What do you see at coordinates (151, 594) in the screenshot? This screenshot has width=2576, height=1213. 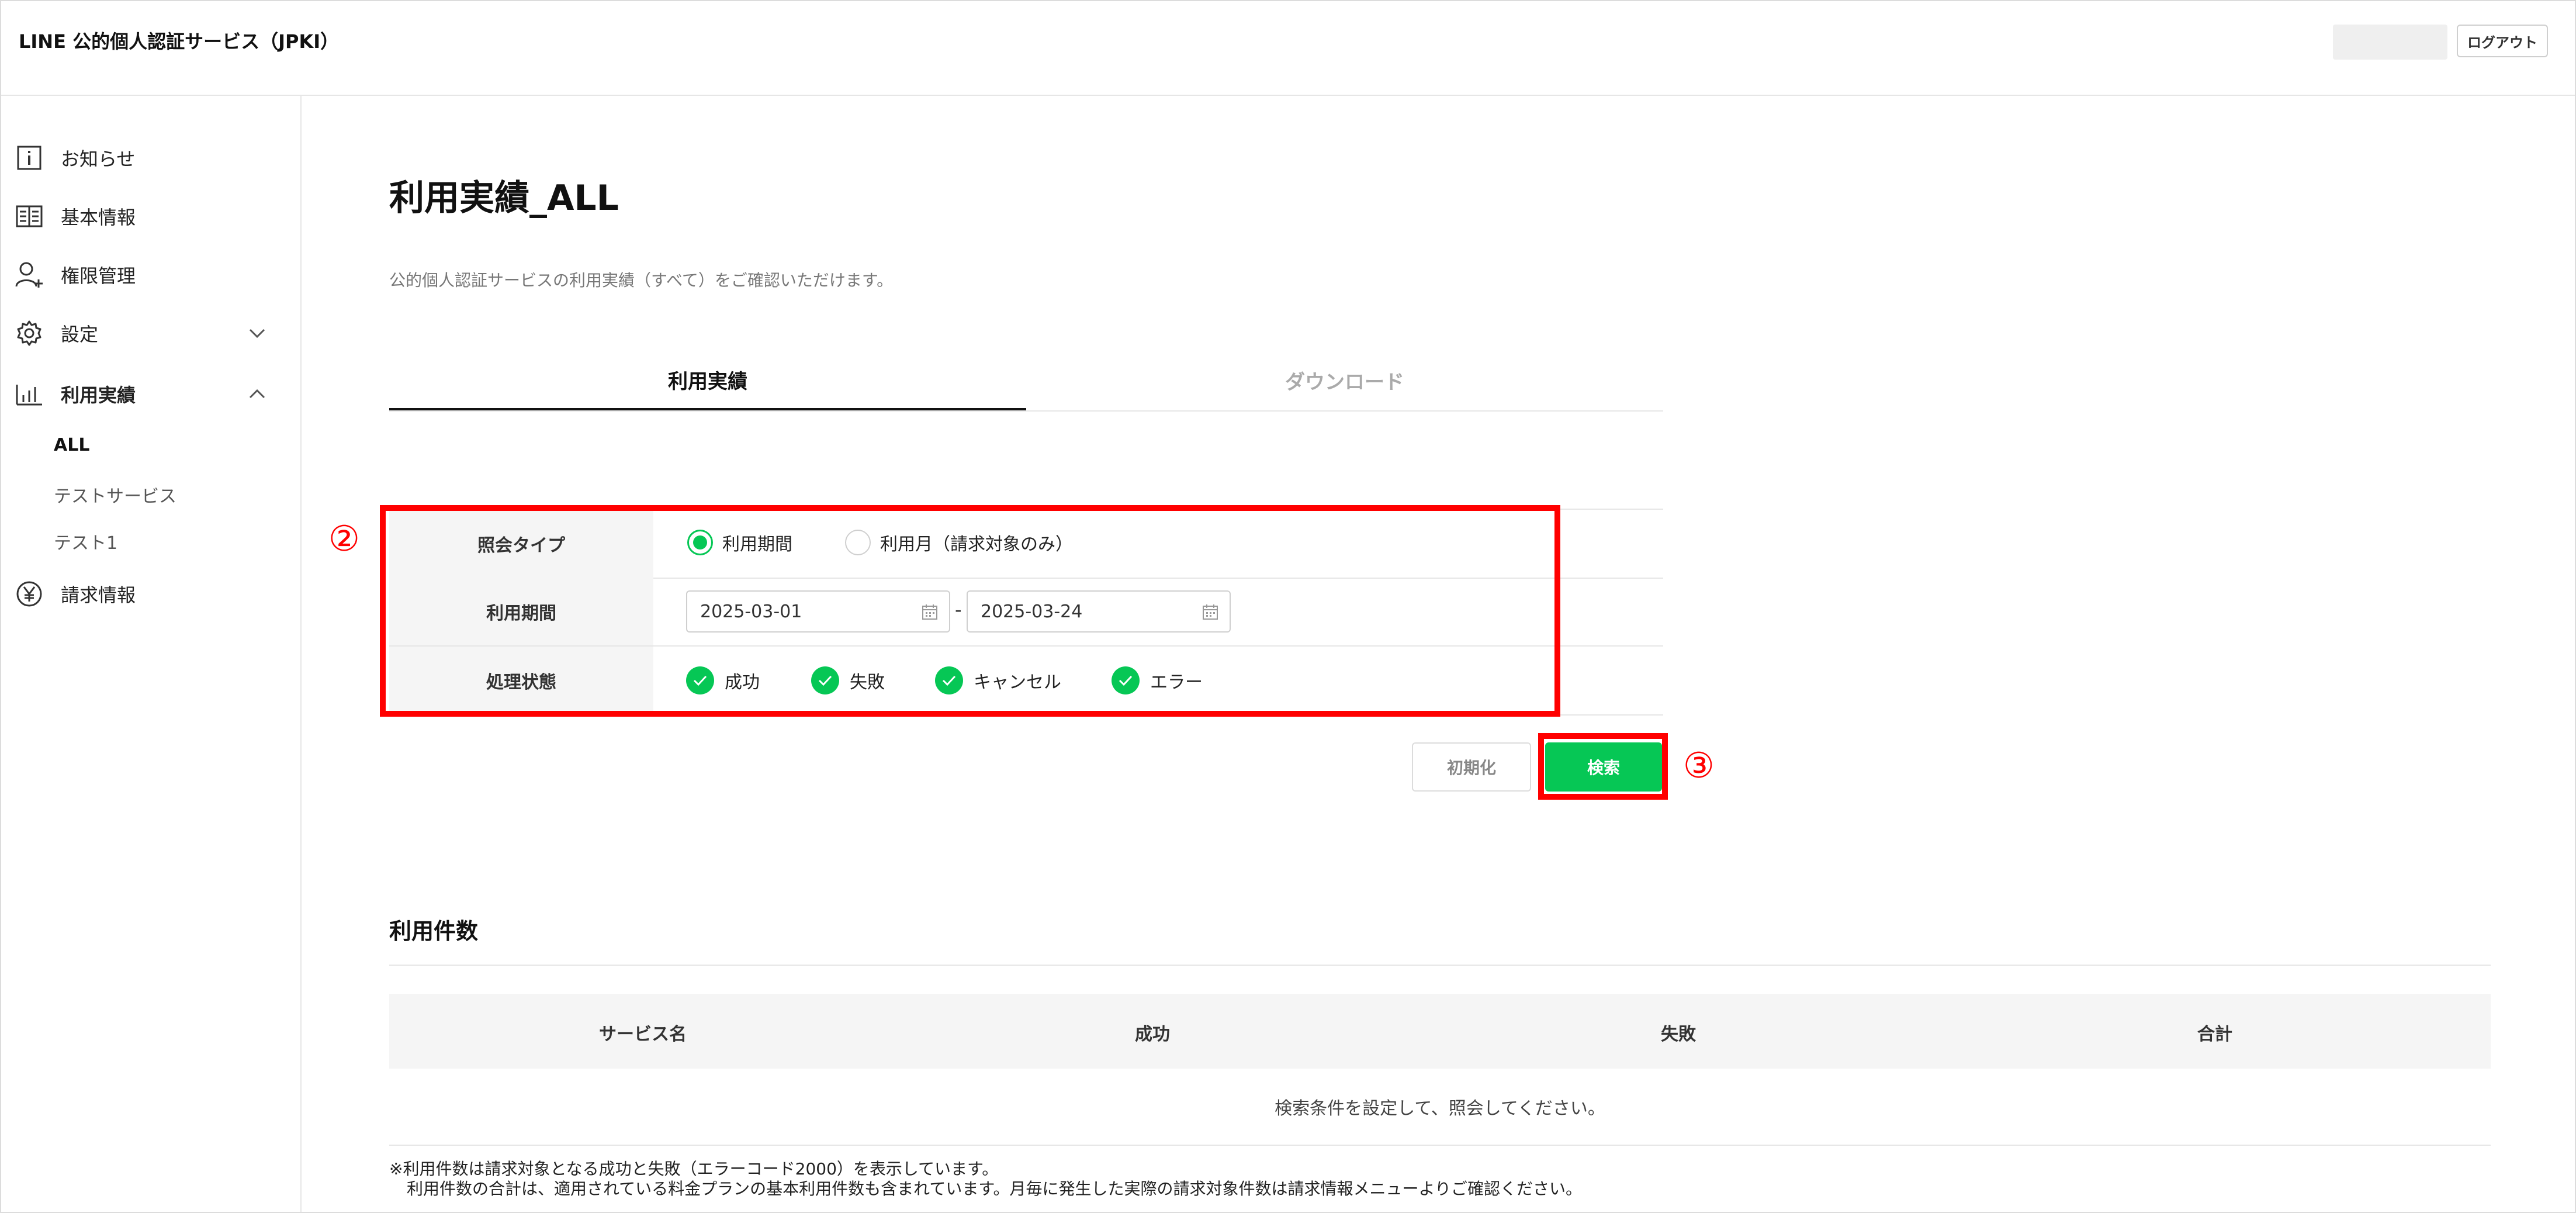 I see `sidebar-item-billing: 請求情報` at bounding box center [151, 594].